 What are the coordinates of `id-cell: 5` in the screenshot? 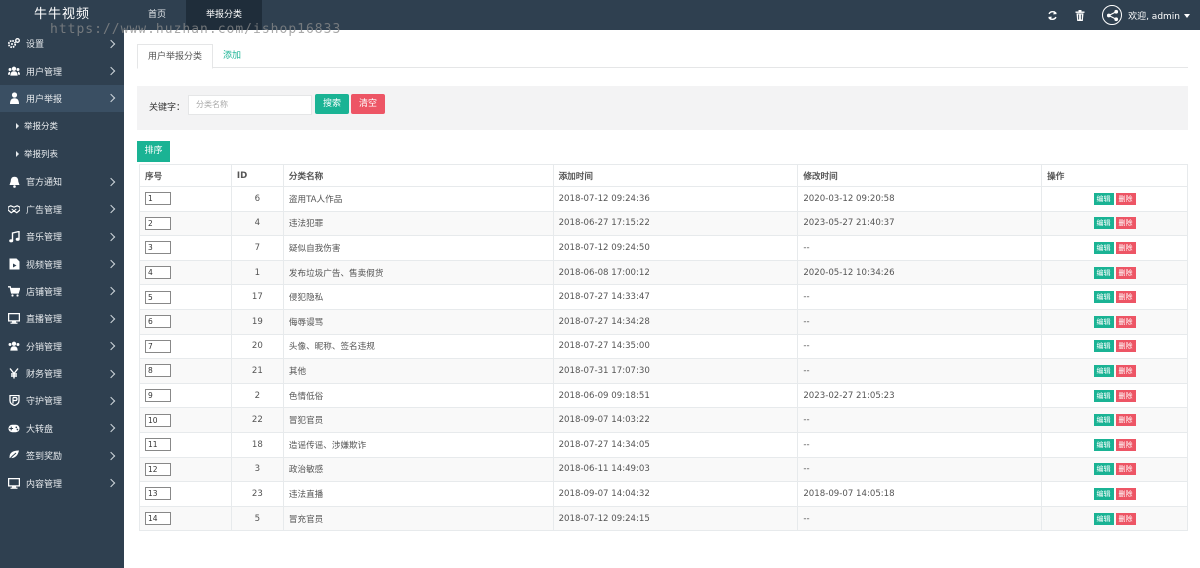 It's located at (257, 518).